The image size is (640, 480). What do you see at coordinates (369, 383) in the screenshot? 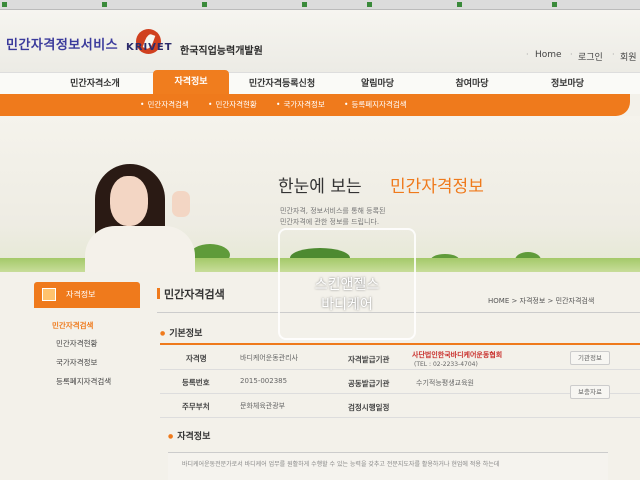
I see `co-issuer-label: 공동발급기관` at bounding box center [369, 383].